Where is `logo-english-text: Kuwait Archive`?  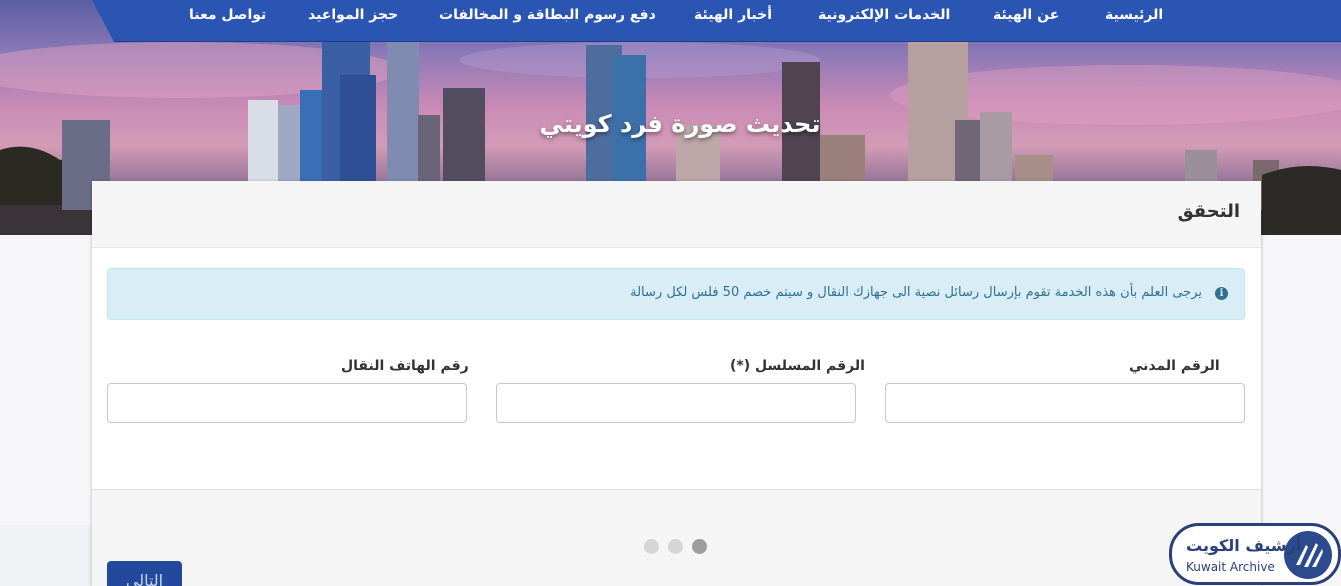
logo-english-text: Kuwait Archive is located at coordinates (1230, 567).